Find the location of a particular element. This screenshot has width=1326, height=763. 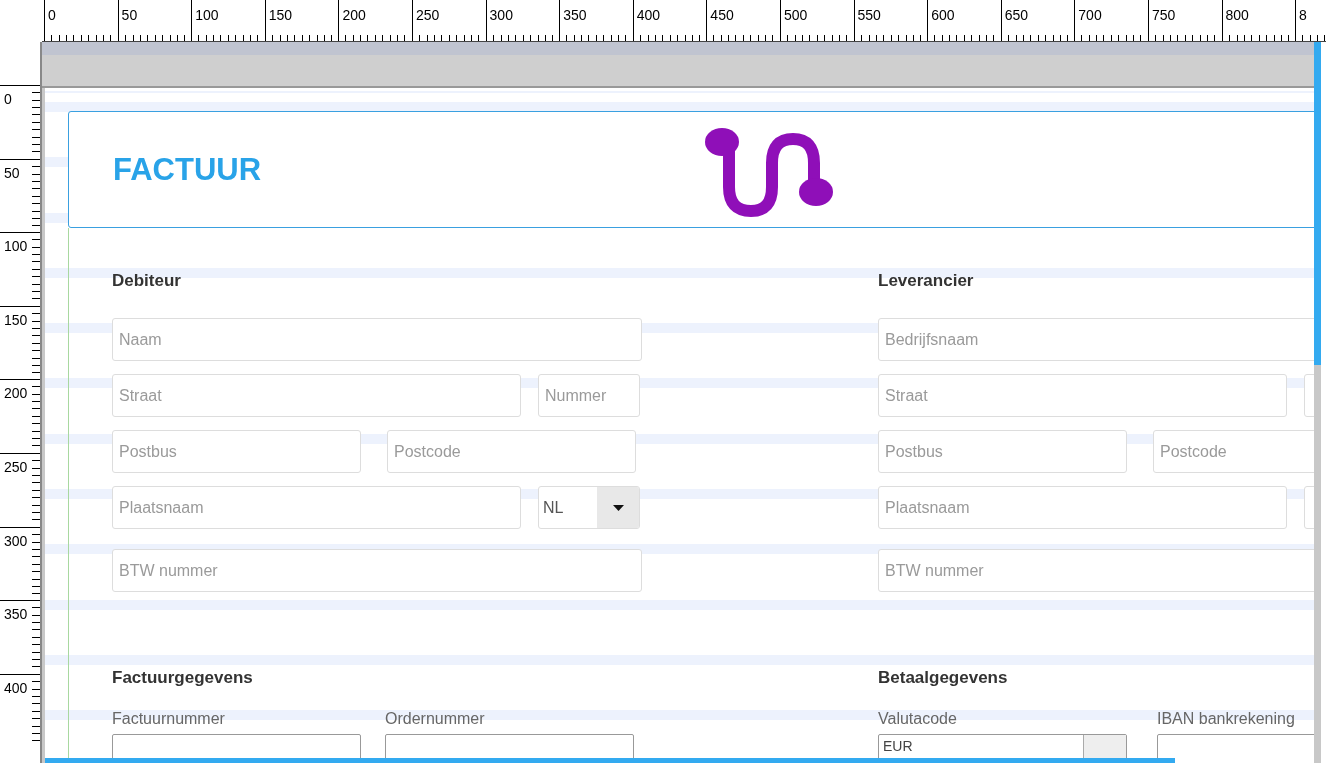

ruler-number: 650 is located at coordinates (1016, 15).